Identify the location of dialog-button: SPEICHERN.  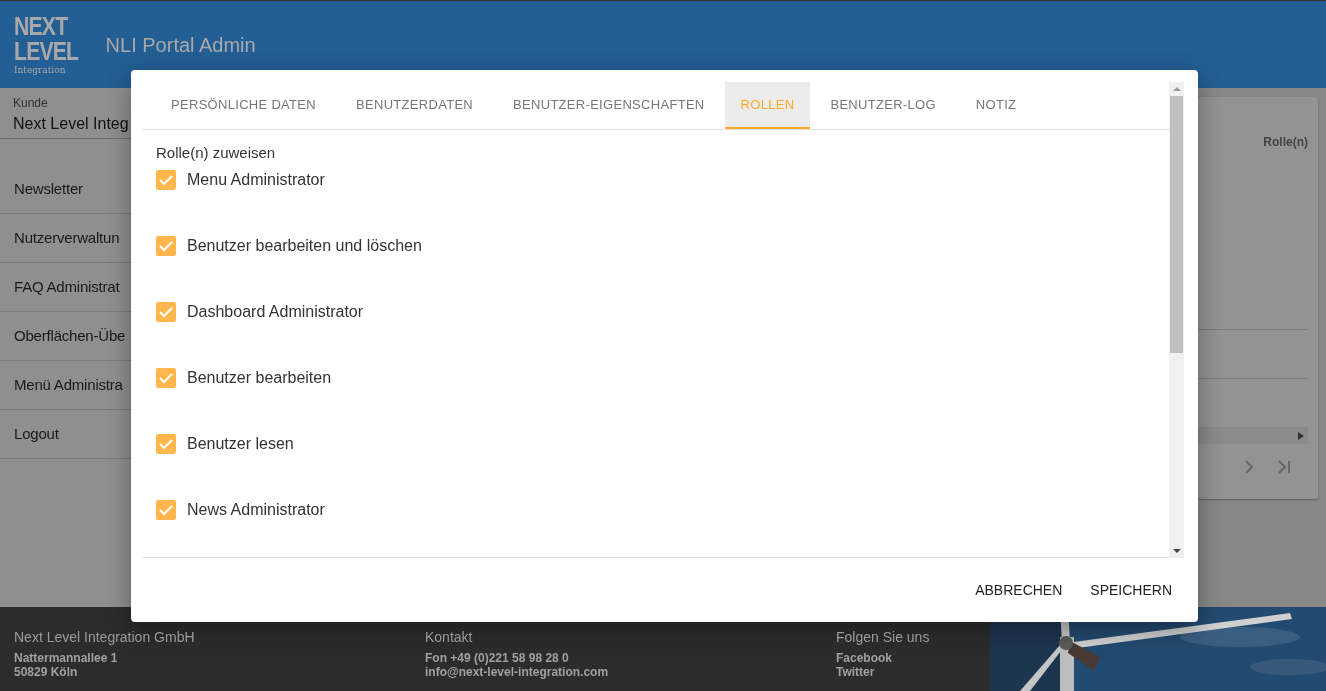
(1131, 590).